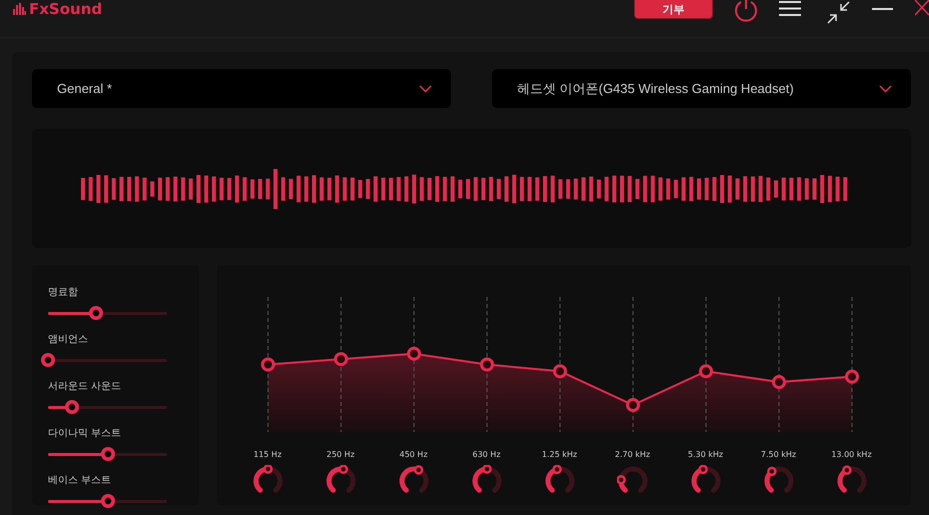  Describe the element at coordinates (922, 8) in the screenshot. I see `close-icon` at that location.